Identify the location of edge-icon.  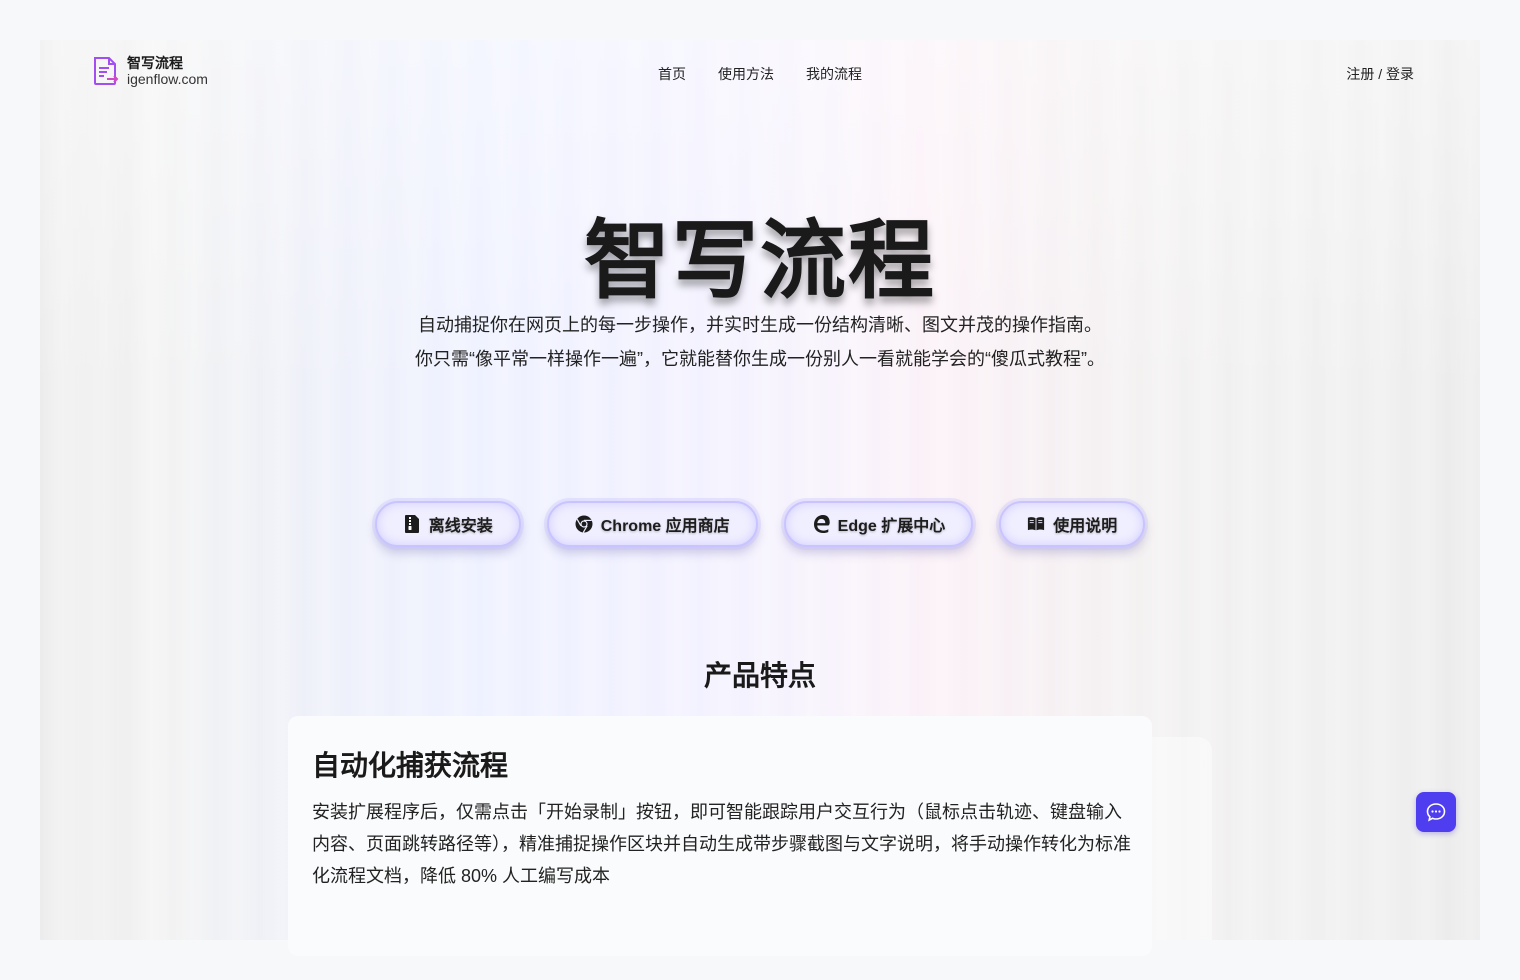
(821, 524).